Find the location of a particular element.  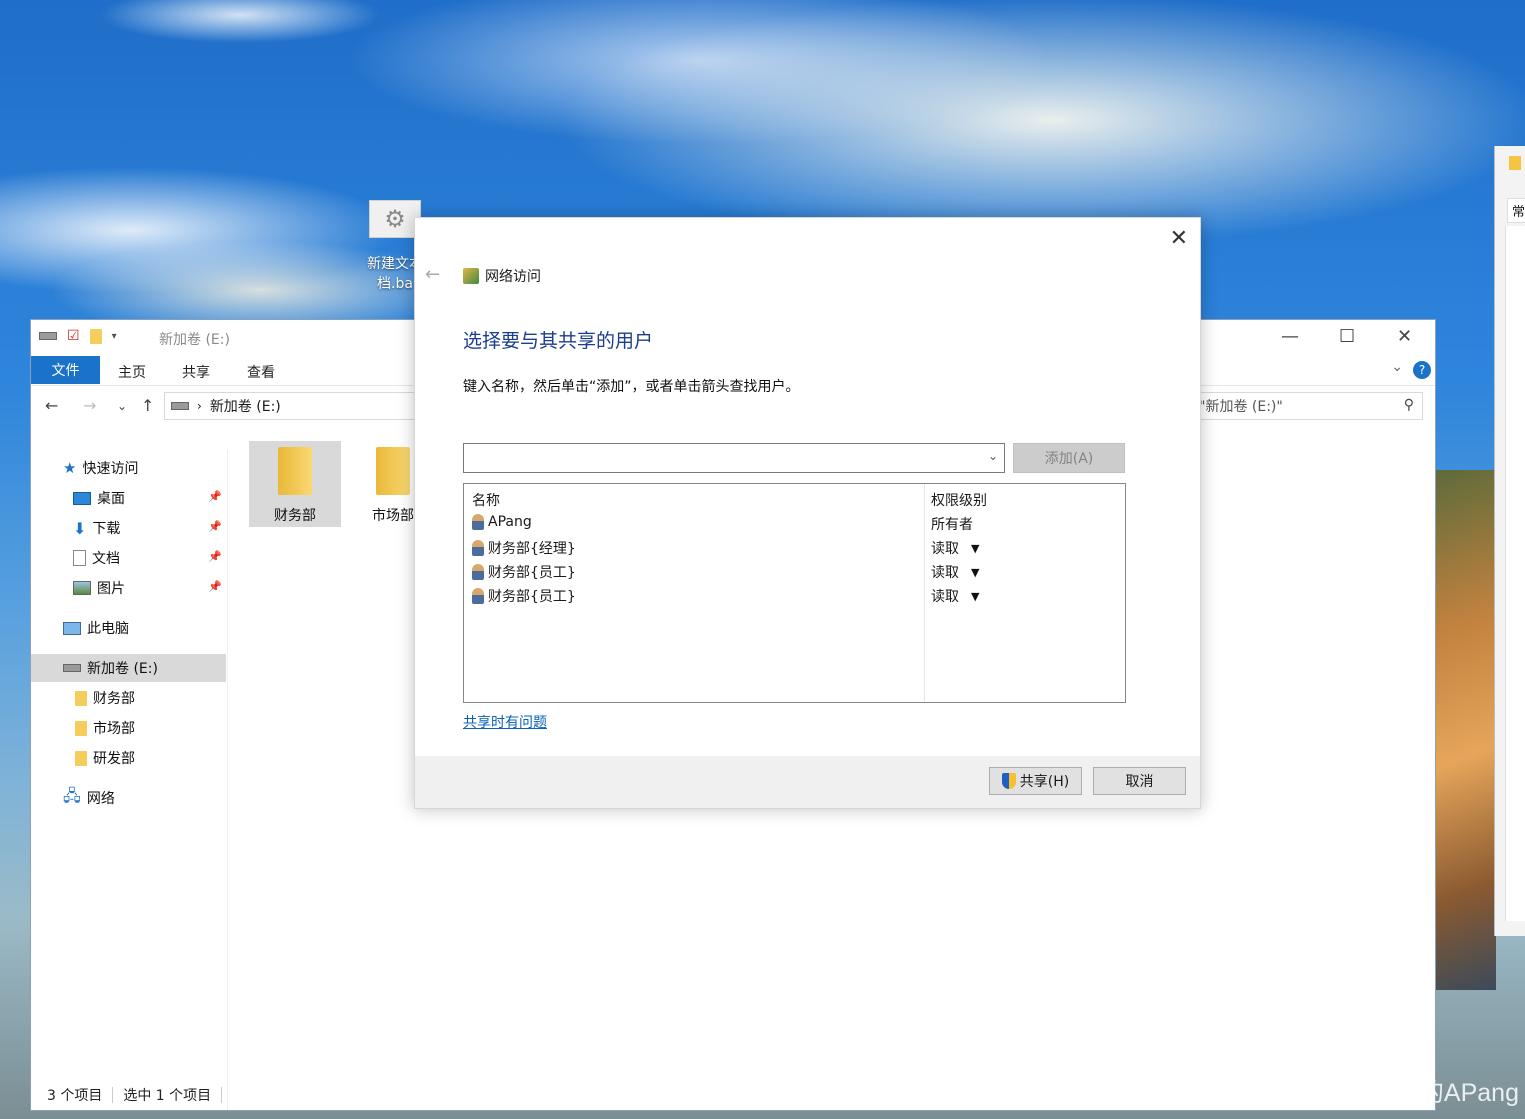

user-name-combobox: ⌄ is located at coordinates (734, 458).